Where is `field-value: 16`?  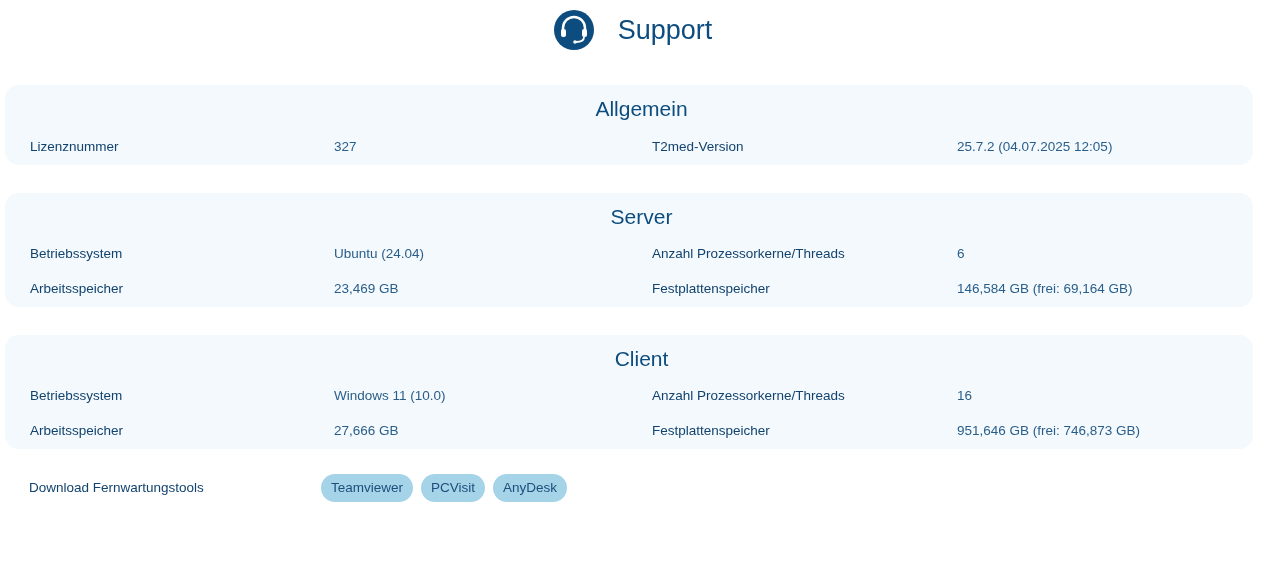 field-value: 16 is located at coordinates (965, 396).